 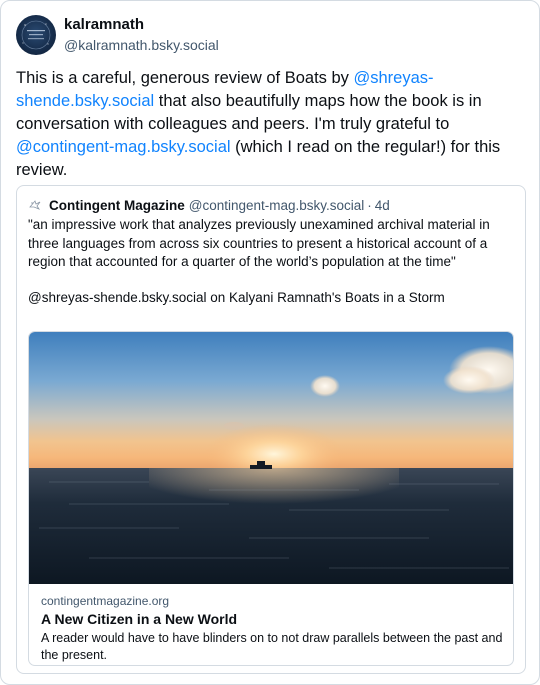 I want to click on author-handle: @kalramnath.bsky.social, so click(x=141, y=45).